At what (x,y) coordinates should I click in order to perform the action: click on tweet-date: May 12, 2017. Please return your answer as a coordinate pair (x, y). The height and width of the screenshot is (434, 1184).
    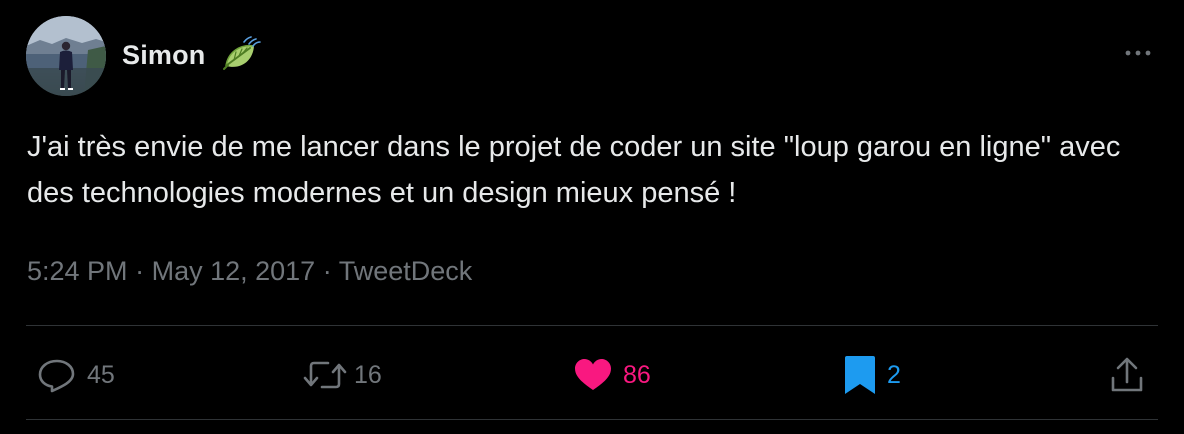
    Looking at the image, I should click on (234, 271).